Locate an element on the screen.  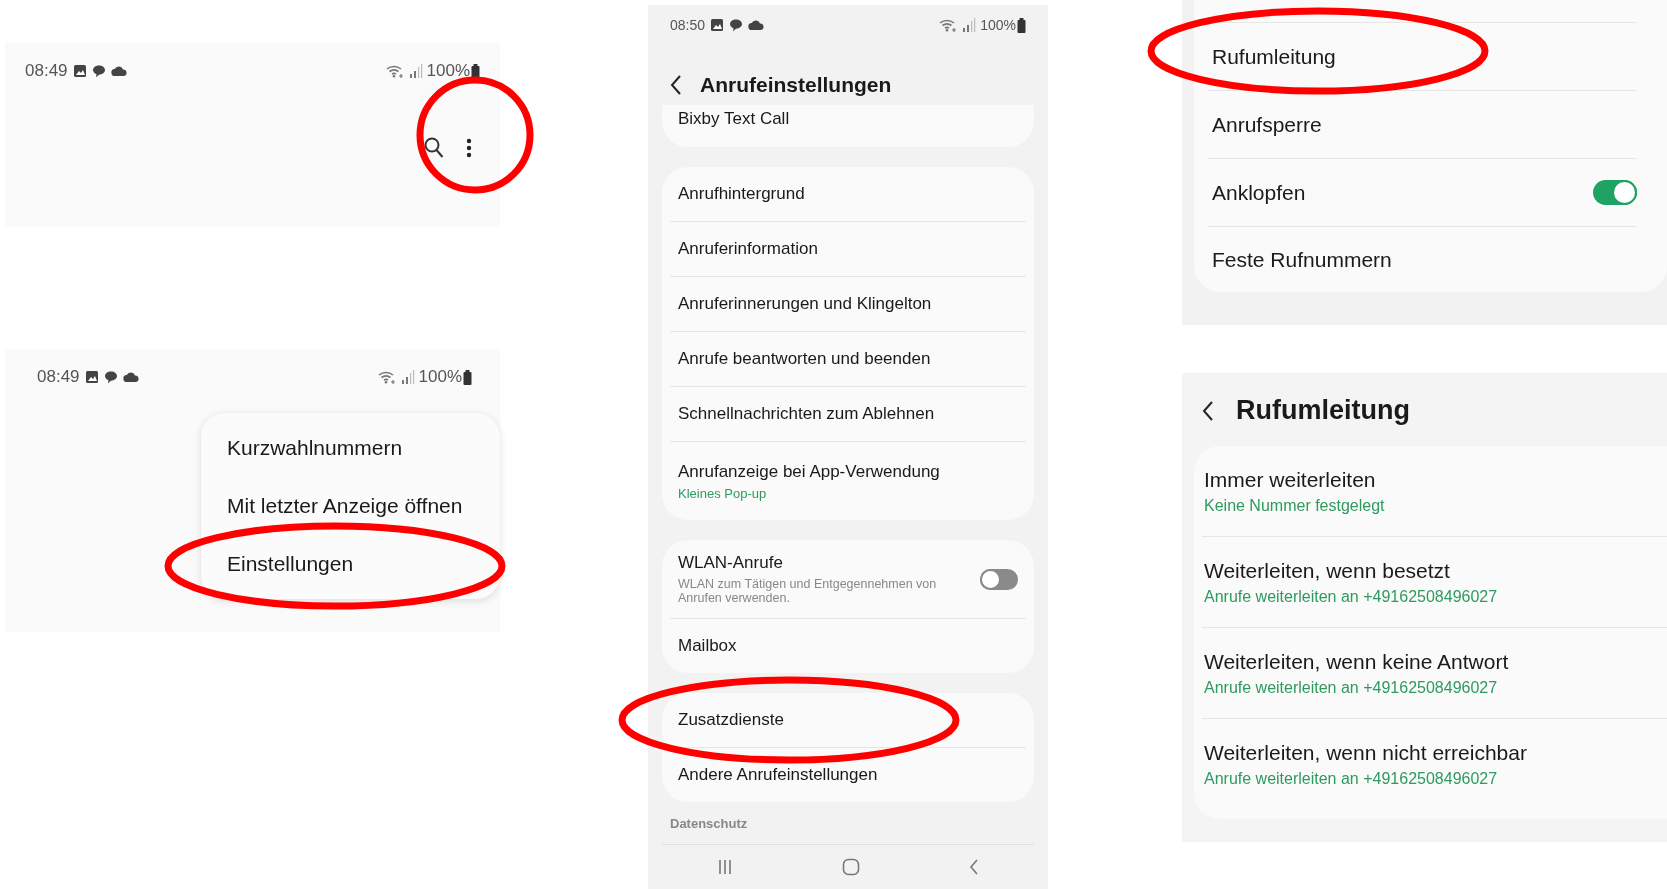
setting-label: WLAN-Anrufe is located at coordinates (829, 563).